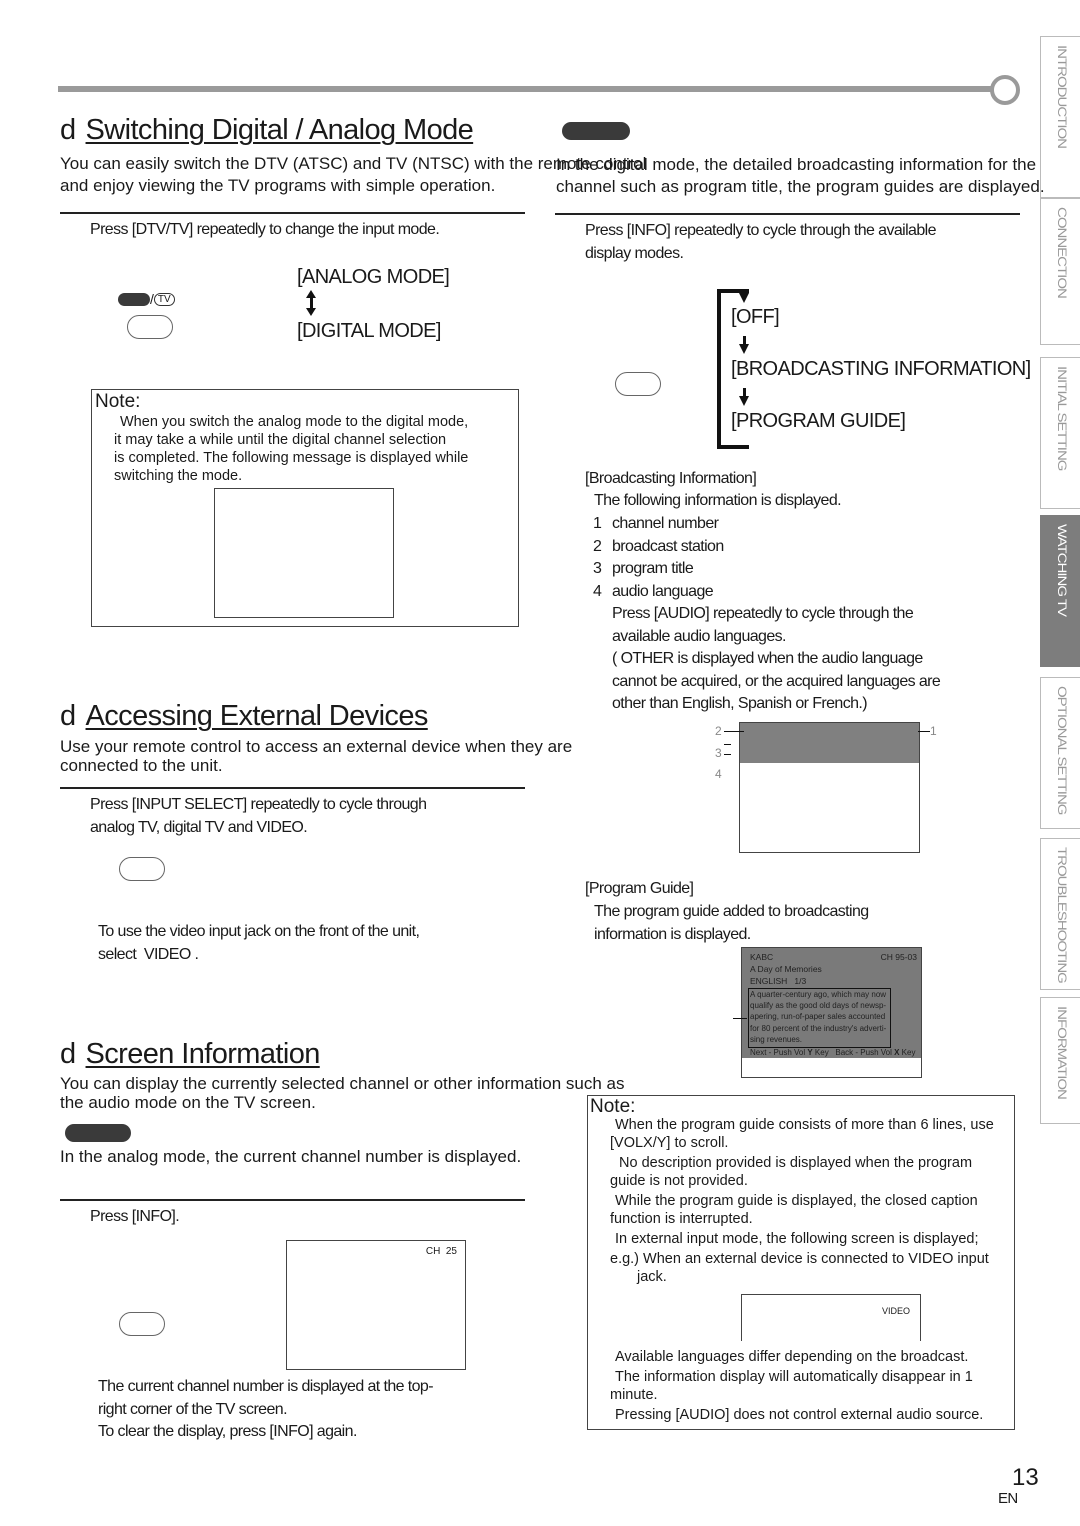 This screenshot has width=1080, height=1526. Describe the element at coordinates (1008, 1498) in the screenshot. I see `language-code: EN` at that location.